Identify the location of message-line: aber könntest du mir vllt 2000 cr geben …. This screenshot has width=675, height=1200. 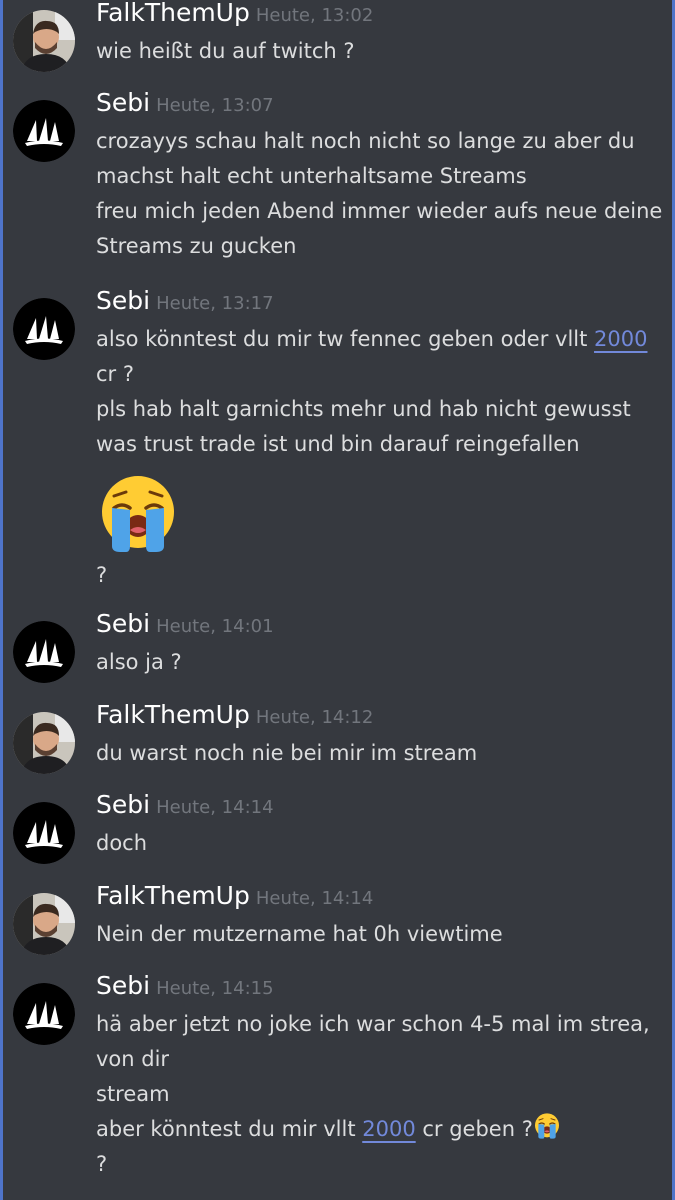
(378, 1129).